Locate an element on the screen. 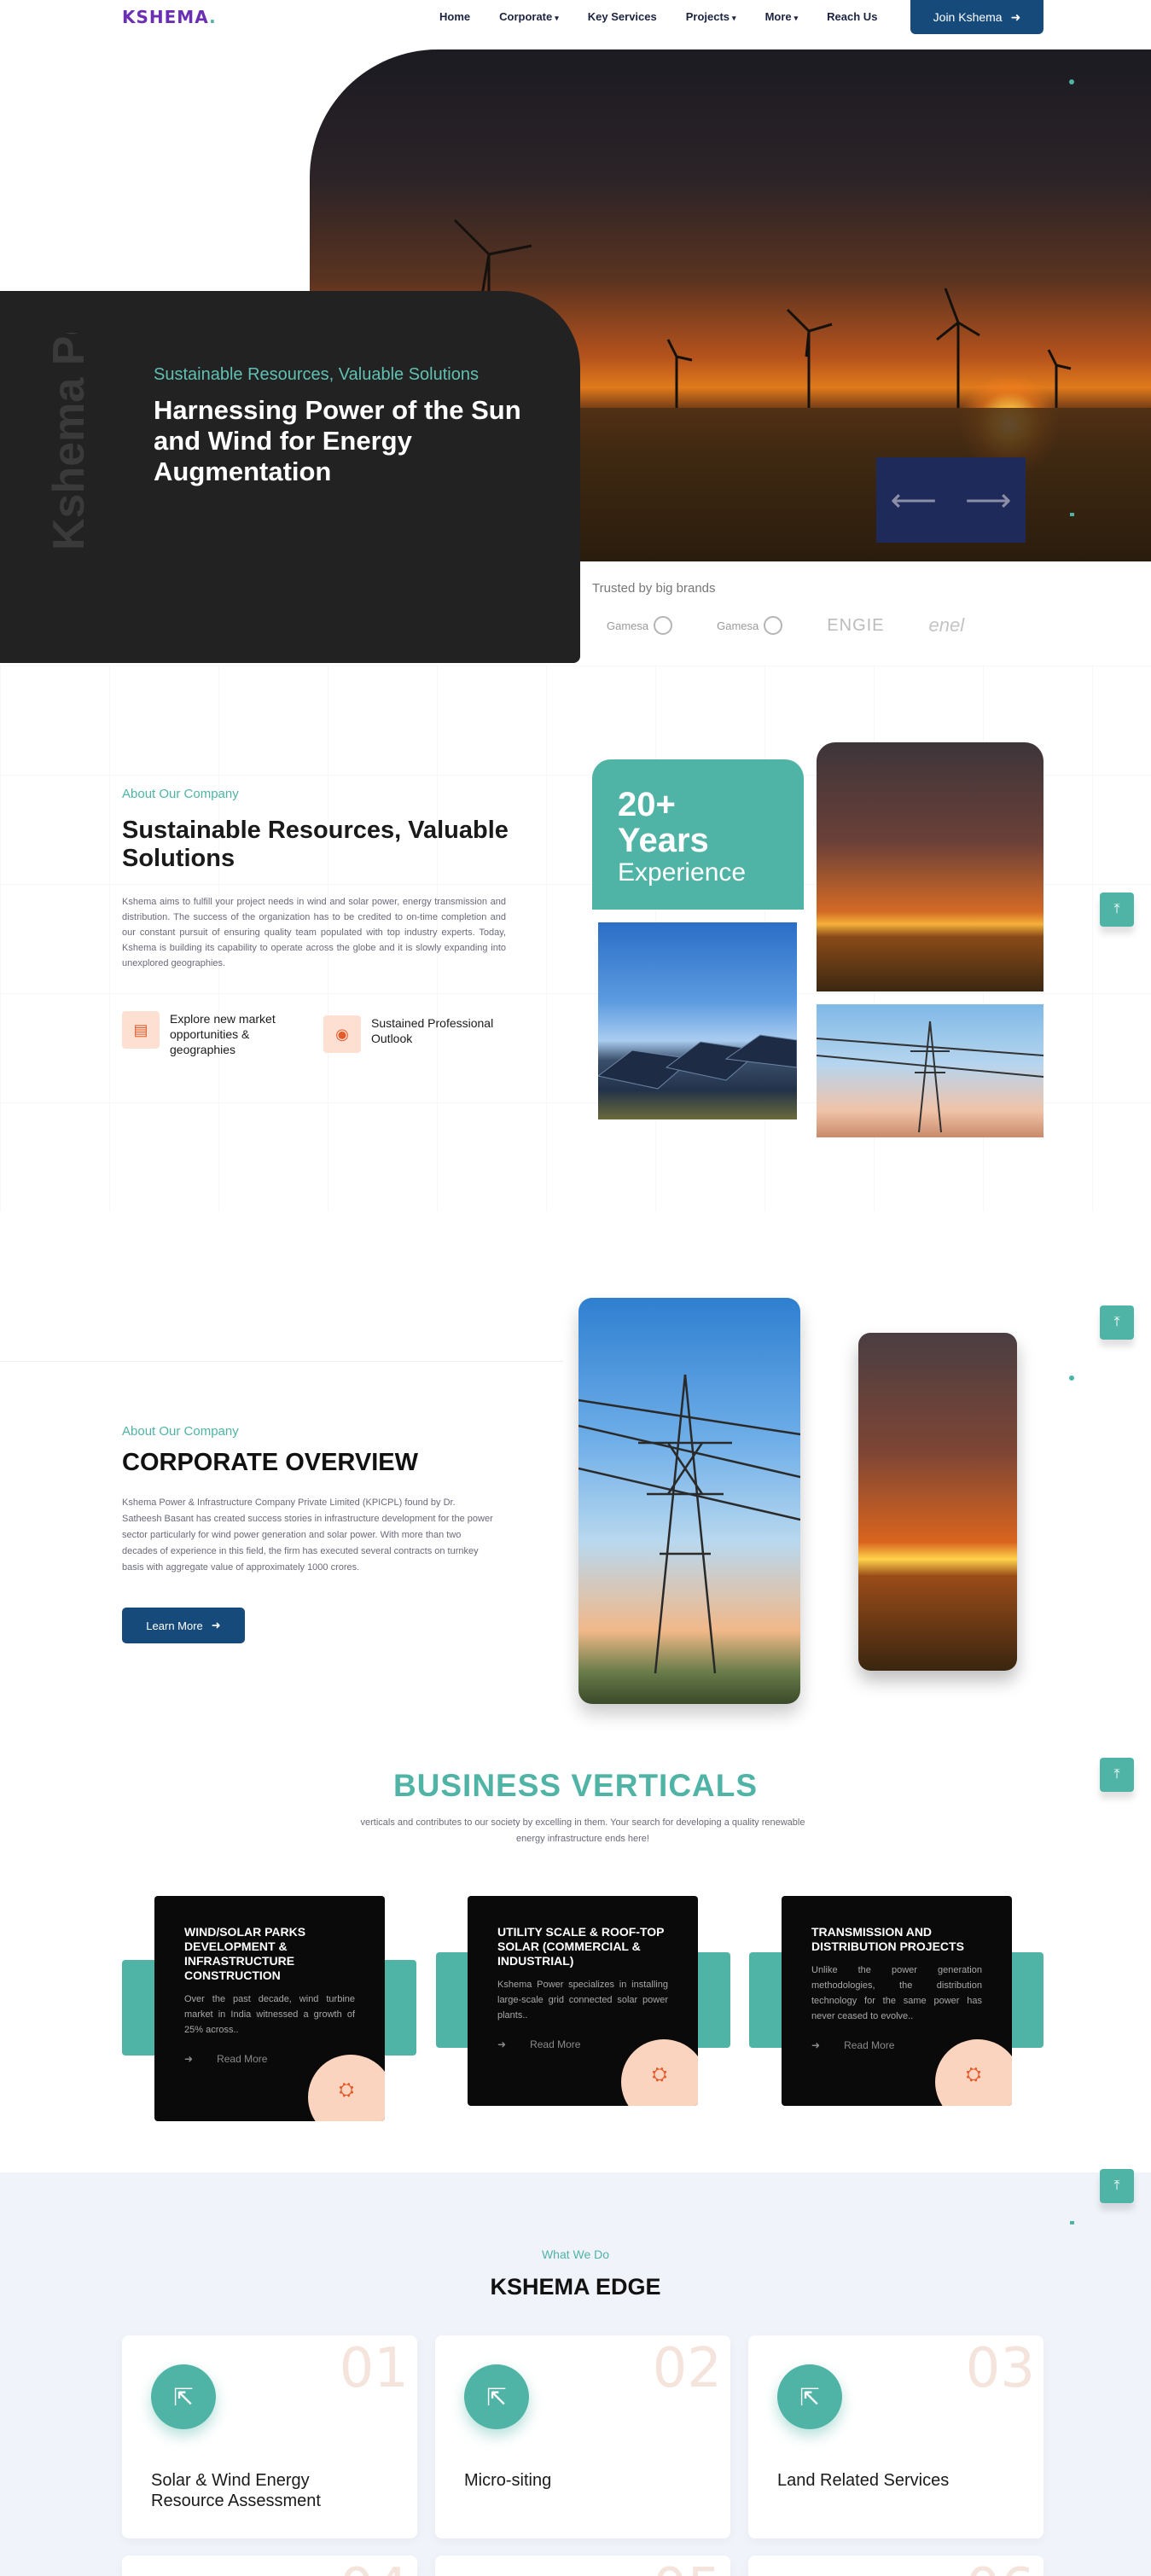 Image resolution: width=1151 pixels, height=2576 pixels. hero-watermark: Kshema Power is located at coordinates (69, 441).